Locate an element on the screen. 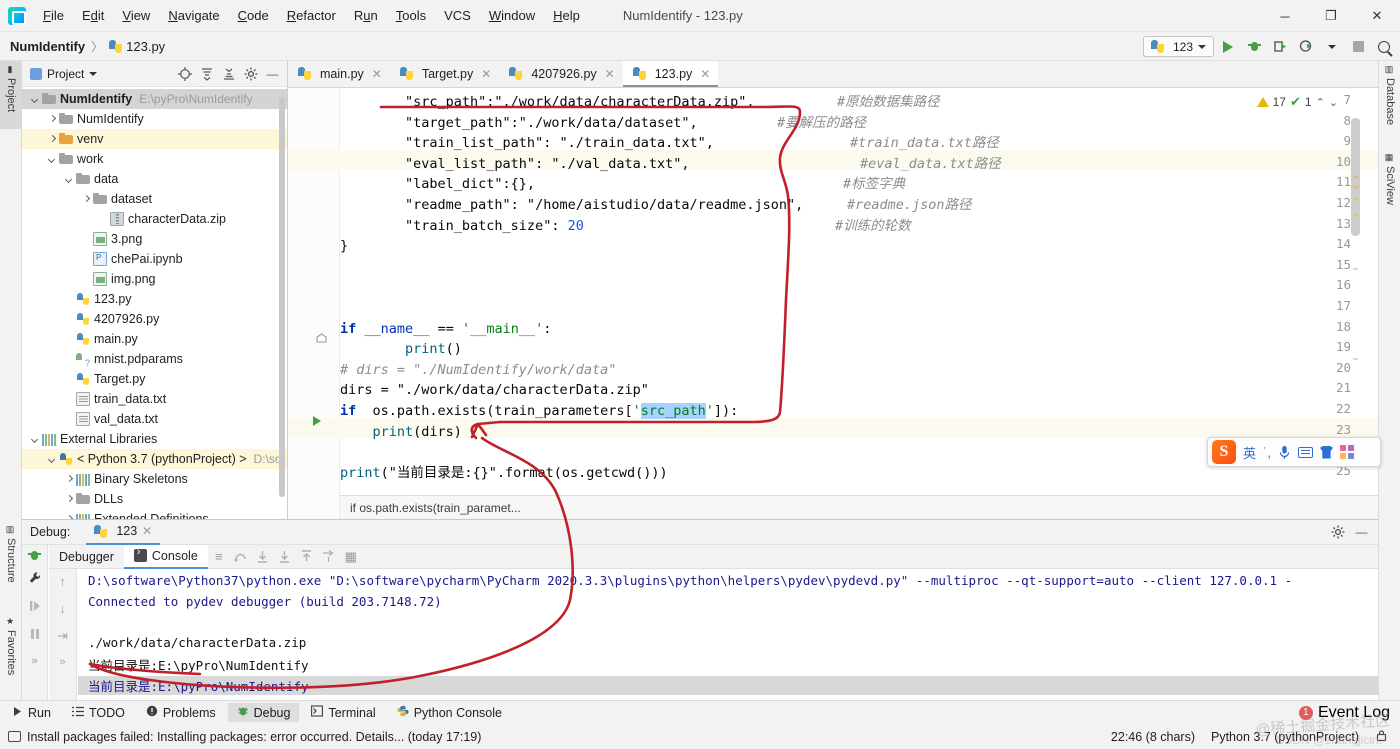 The height and width of the screenshot is (749, 1400). tool-window-problems: Problems is located at coordinates (181, 712).